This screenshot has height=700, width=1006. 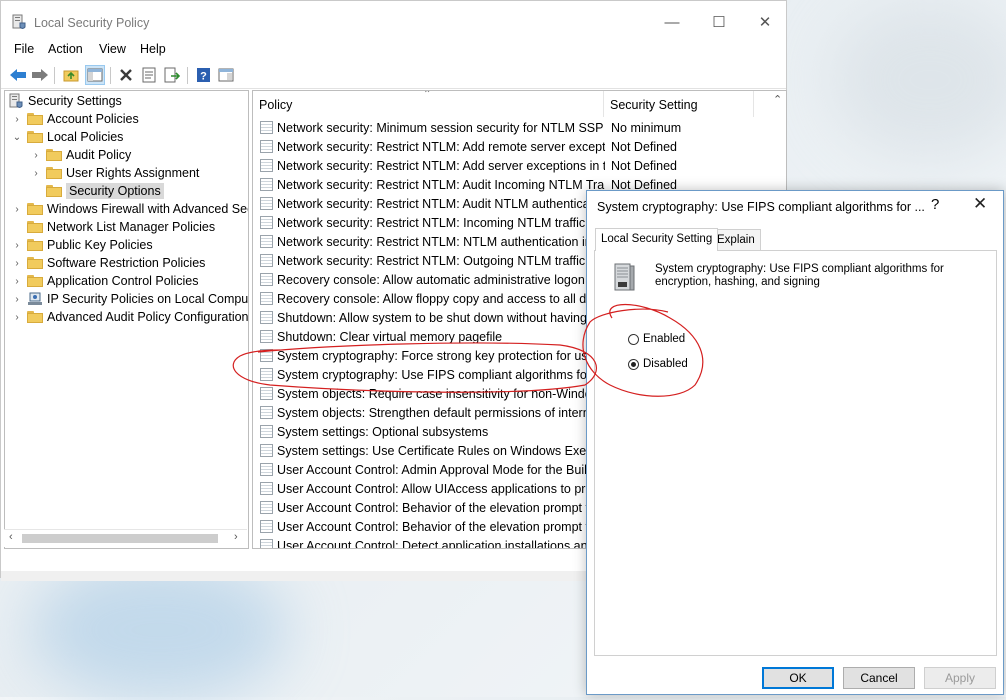 What do you see at coordinates (658, 364) in the screenshot?
I see `disabled-option: Disabled` at bounding box center [658, 364].